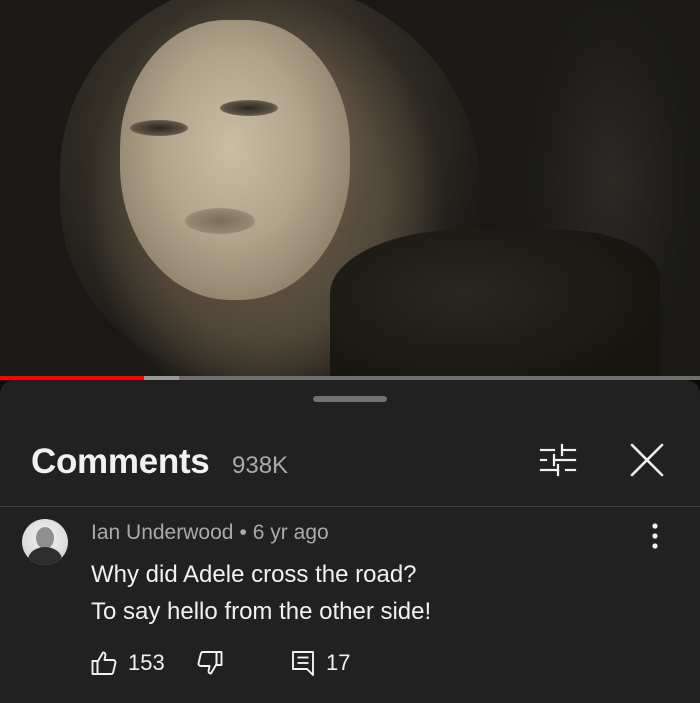 The height and width of the screenshot is (703, 700). Describe the element at coordinates (254, 574) in the screenshot. I see `comment-line: Why did Adele cross the road?` at that location.